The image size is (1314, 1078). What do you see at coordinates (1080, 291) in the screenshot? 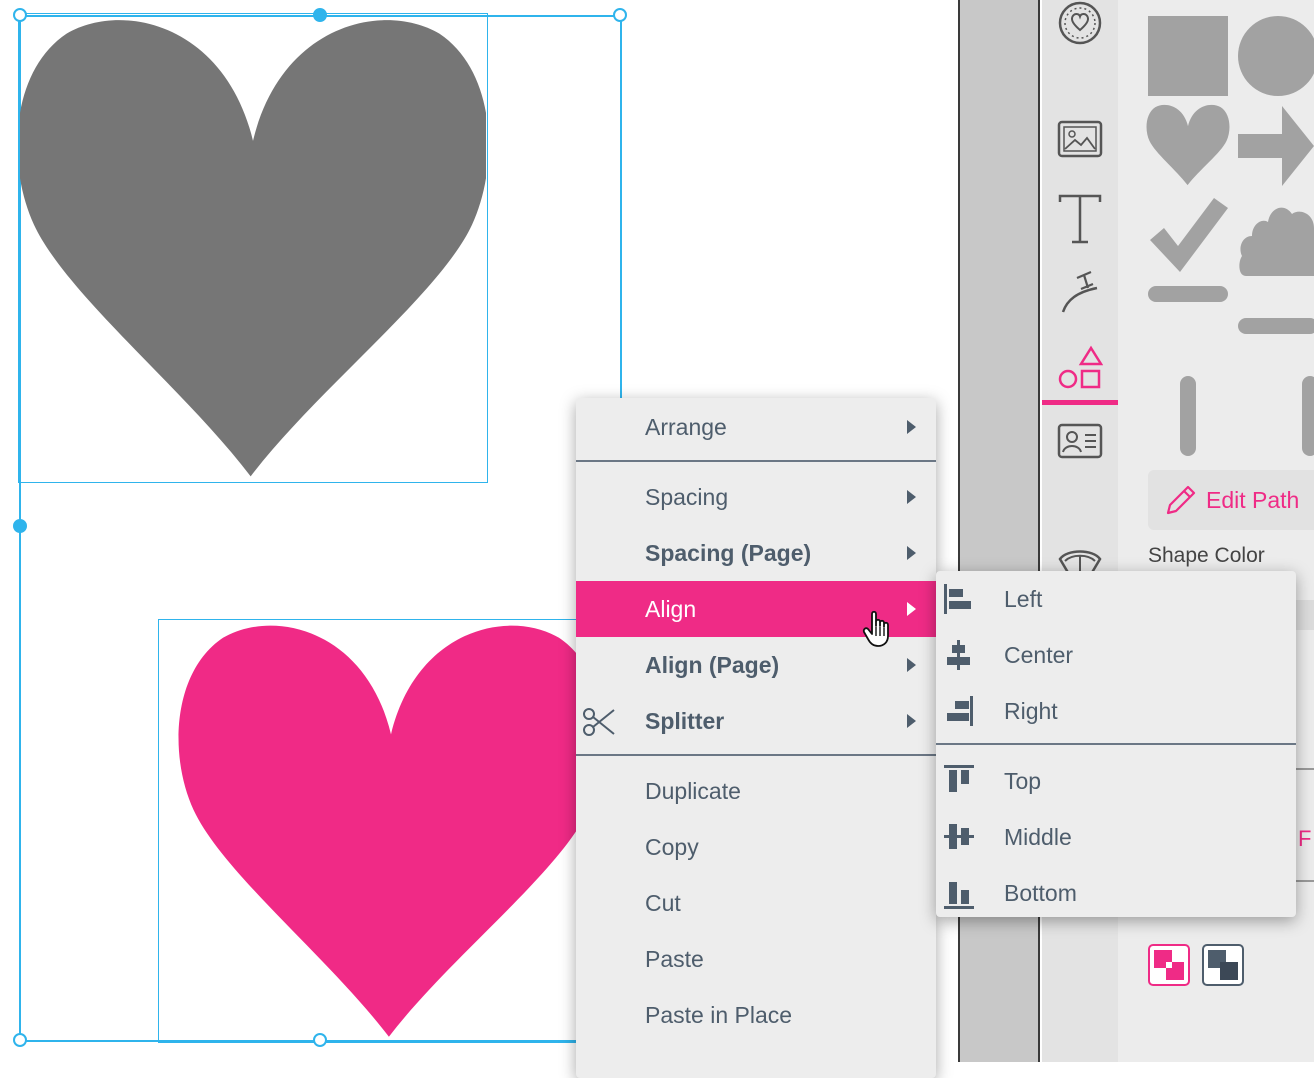
I see `path-text-icon` at bounding box center [1080, 291].